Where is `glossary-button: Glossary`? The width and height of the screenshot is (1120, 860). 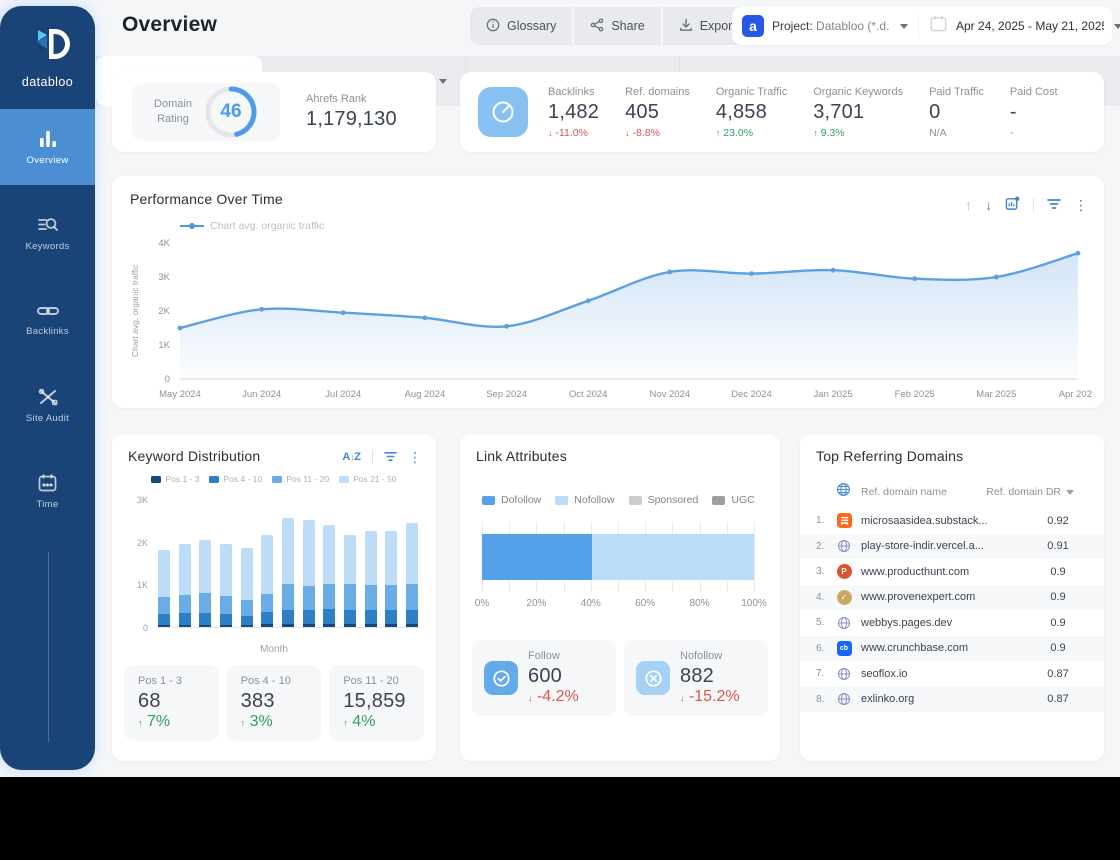 glossary-button: Glossary is located at coordinates (521, 26).